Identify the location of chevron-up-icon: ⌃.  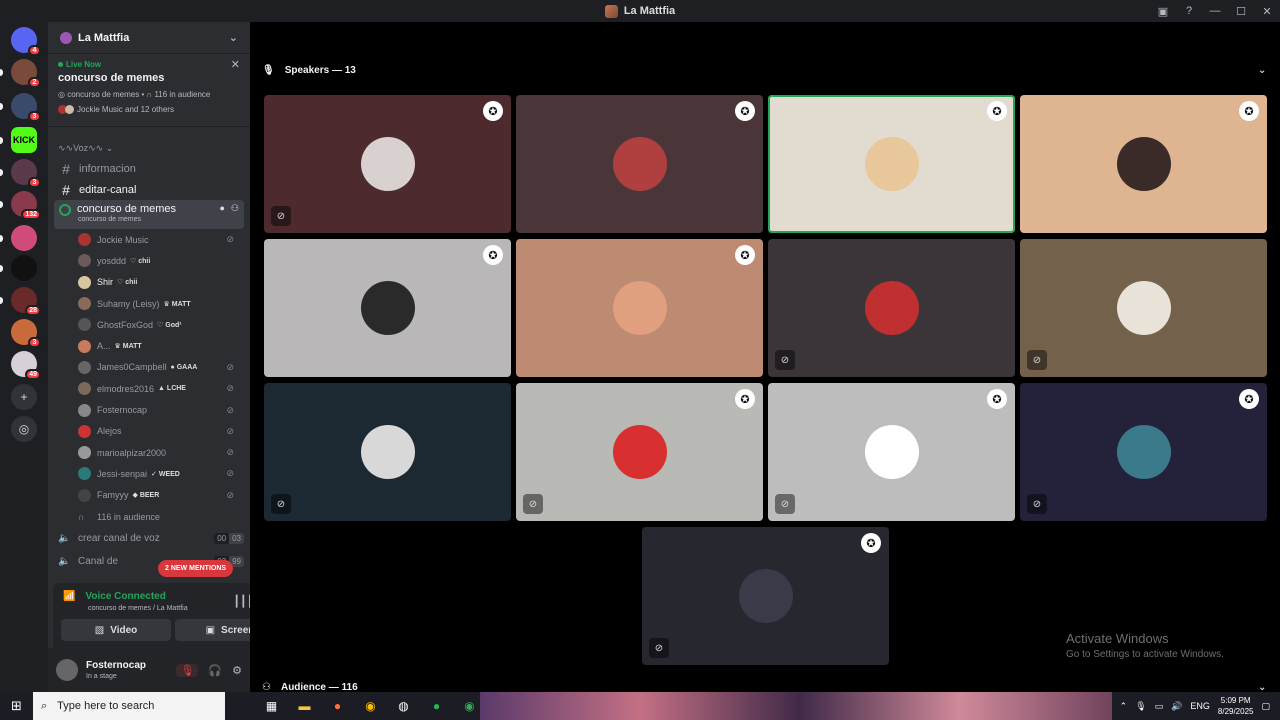
(1124, 706).